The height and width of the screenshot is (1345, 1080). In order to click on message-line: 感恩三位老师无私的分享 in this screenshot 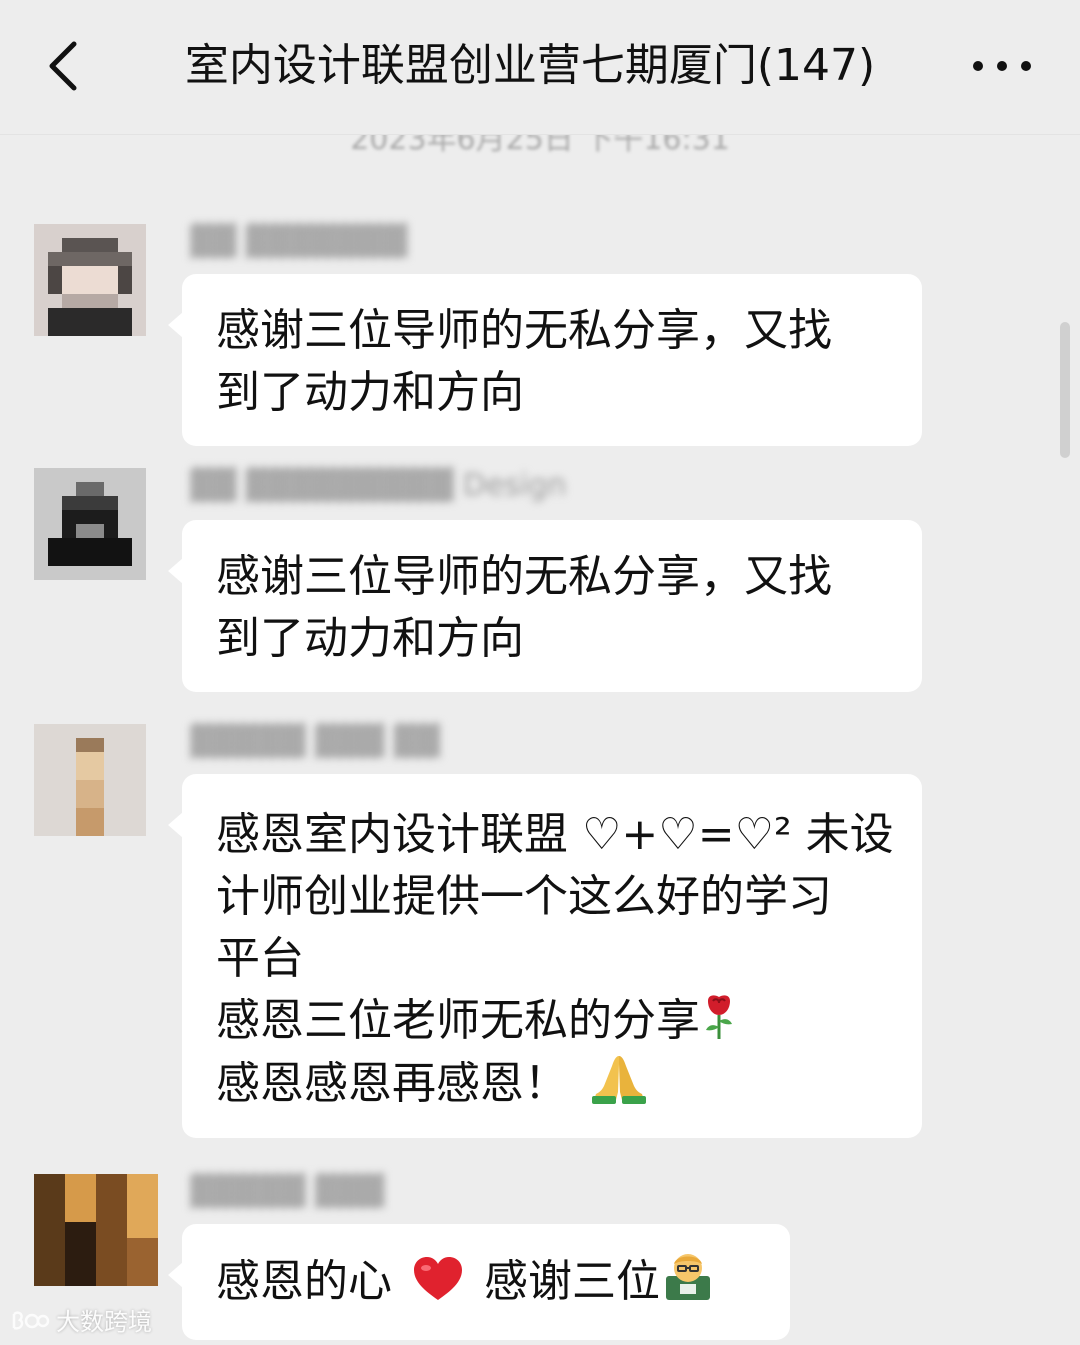, I will do `click(553, 1021)`.